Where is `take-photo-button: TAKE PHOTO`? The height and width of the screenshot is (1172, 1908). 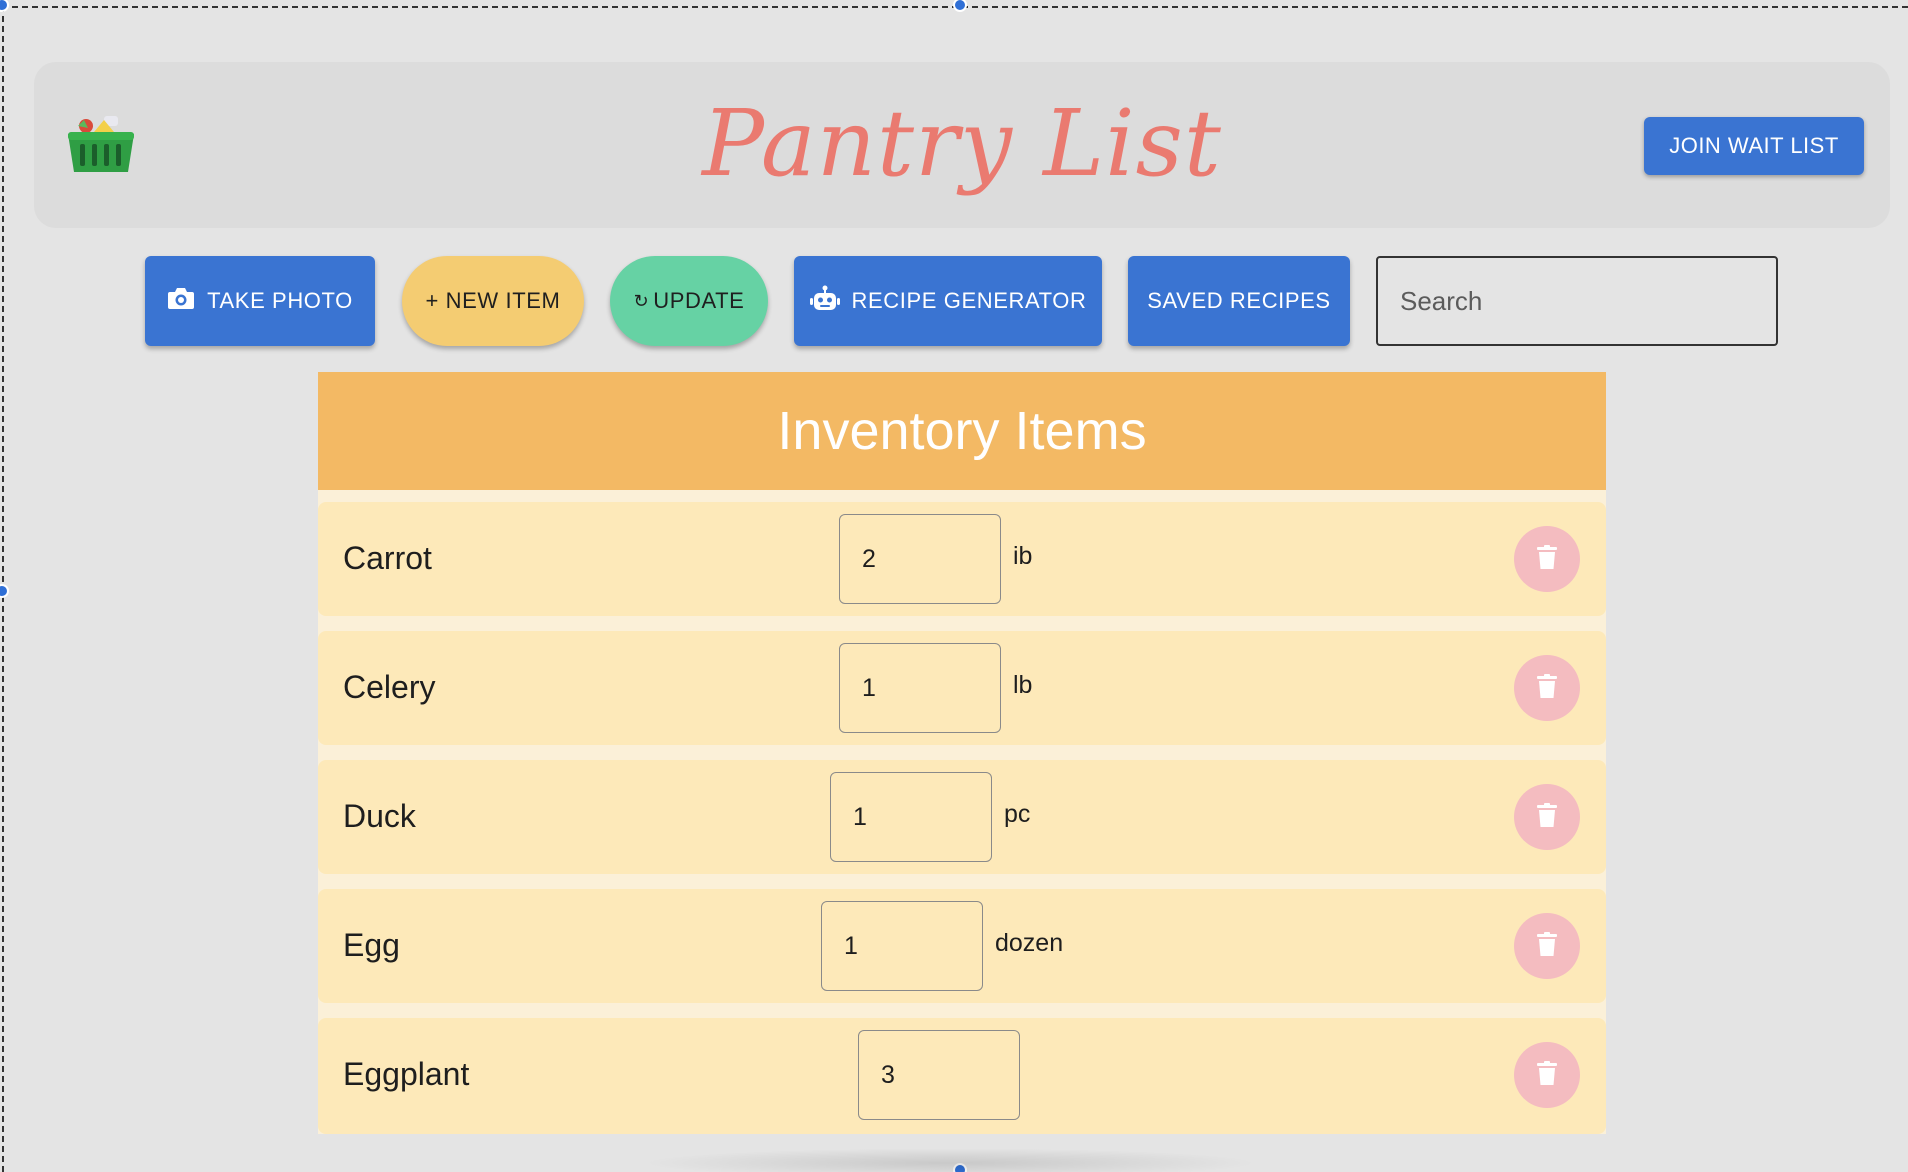 take-photo-button: TAKE PHOTO is located at coordinates (260, 301).